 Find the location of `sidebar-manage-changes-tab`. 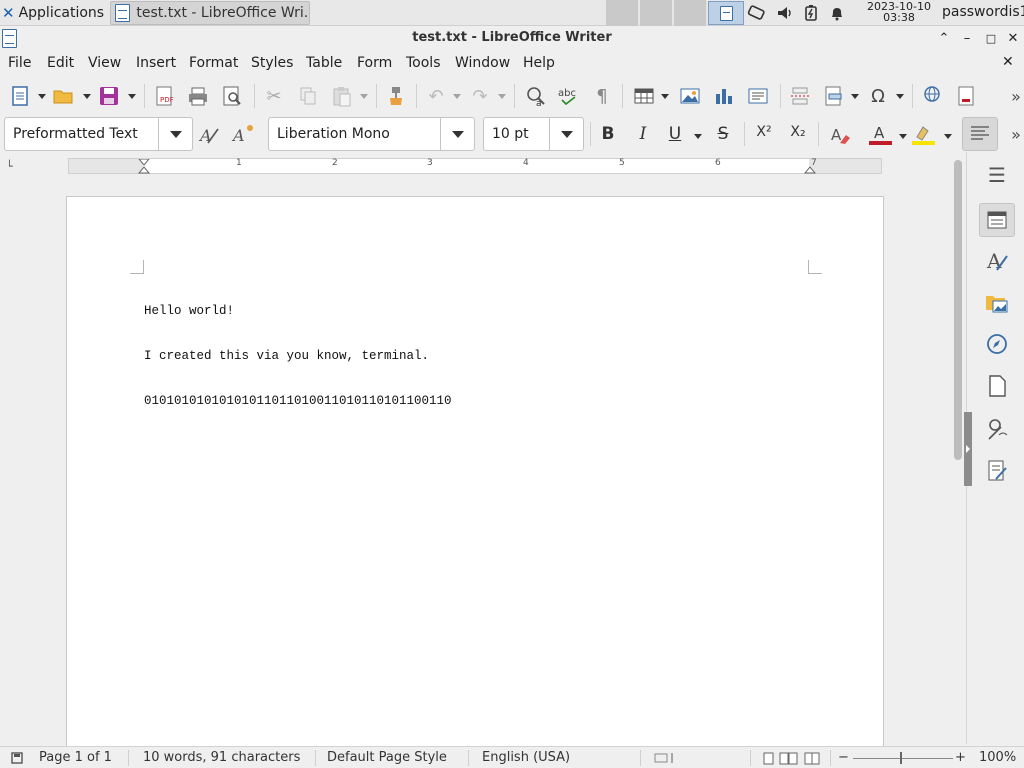

sidebar-manage-changes-tab is located at coordinates (997, 471).